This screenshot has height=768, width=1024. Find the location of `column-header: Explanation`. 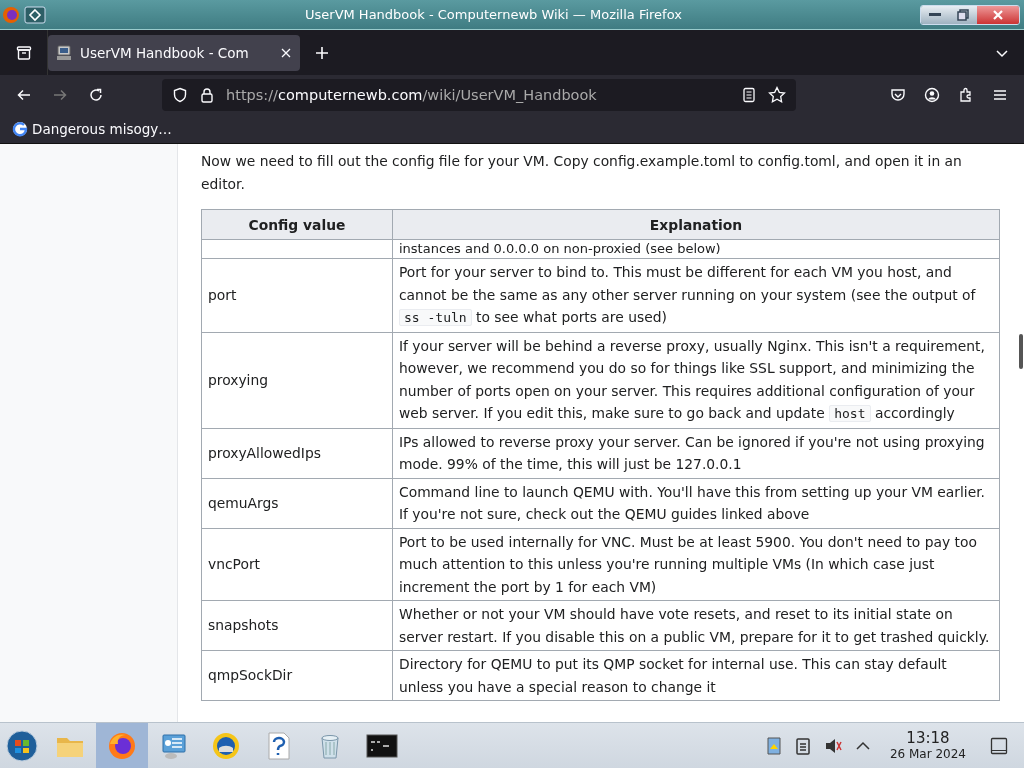

column-header: Explanation is located at coordinates (696, 224).